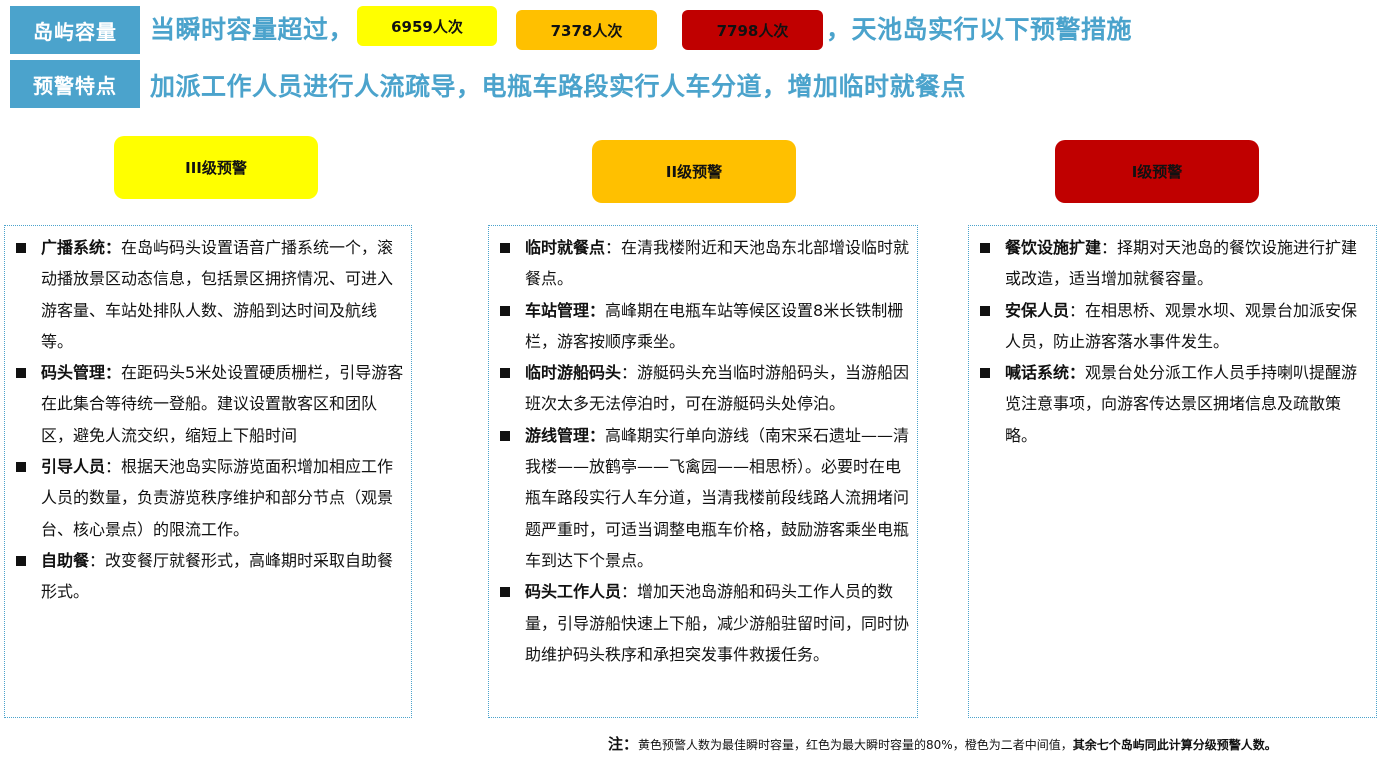 The height and width of the screenshot is (757, 1383). I want to click on list-item: 自助餐：改变餐厅就餐形式，高峰期时采取自助餐形式。, so click(211, 576).